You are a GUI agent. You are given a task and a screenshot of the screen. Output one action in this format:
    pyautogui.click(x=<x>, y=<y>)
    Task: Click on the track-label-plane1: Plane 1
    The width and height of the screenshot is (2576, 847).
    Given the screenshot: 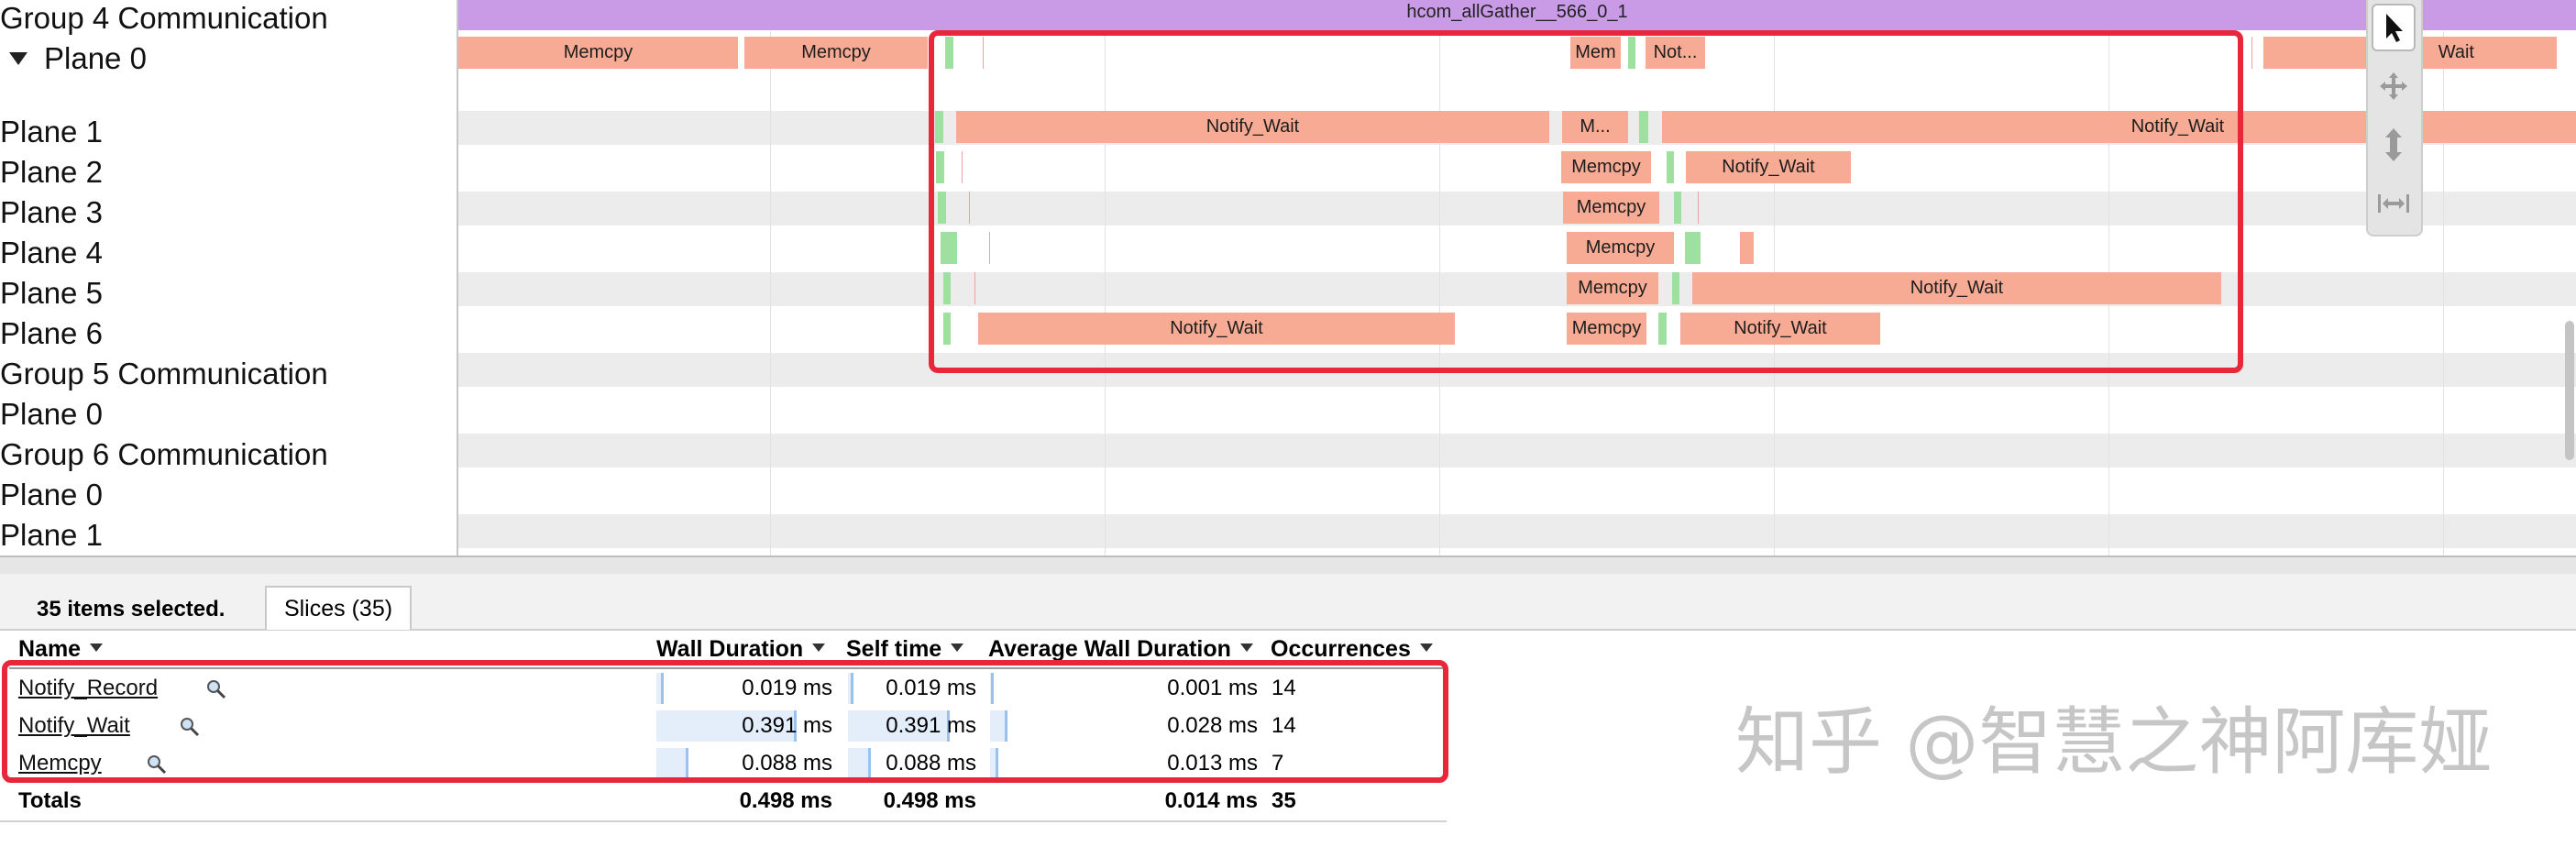 What is the action you would take?
    pyautogui.click(x=51, y=132)
    